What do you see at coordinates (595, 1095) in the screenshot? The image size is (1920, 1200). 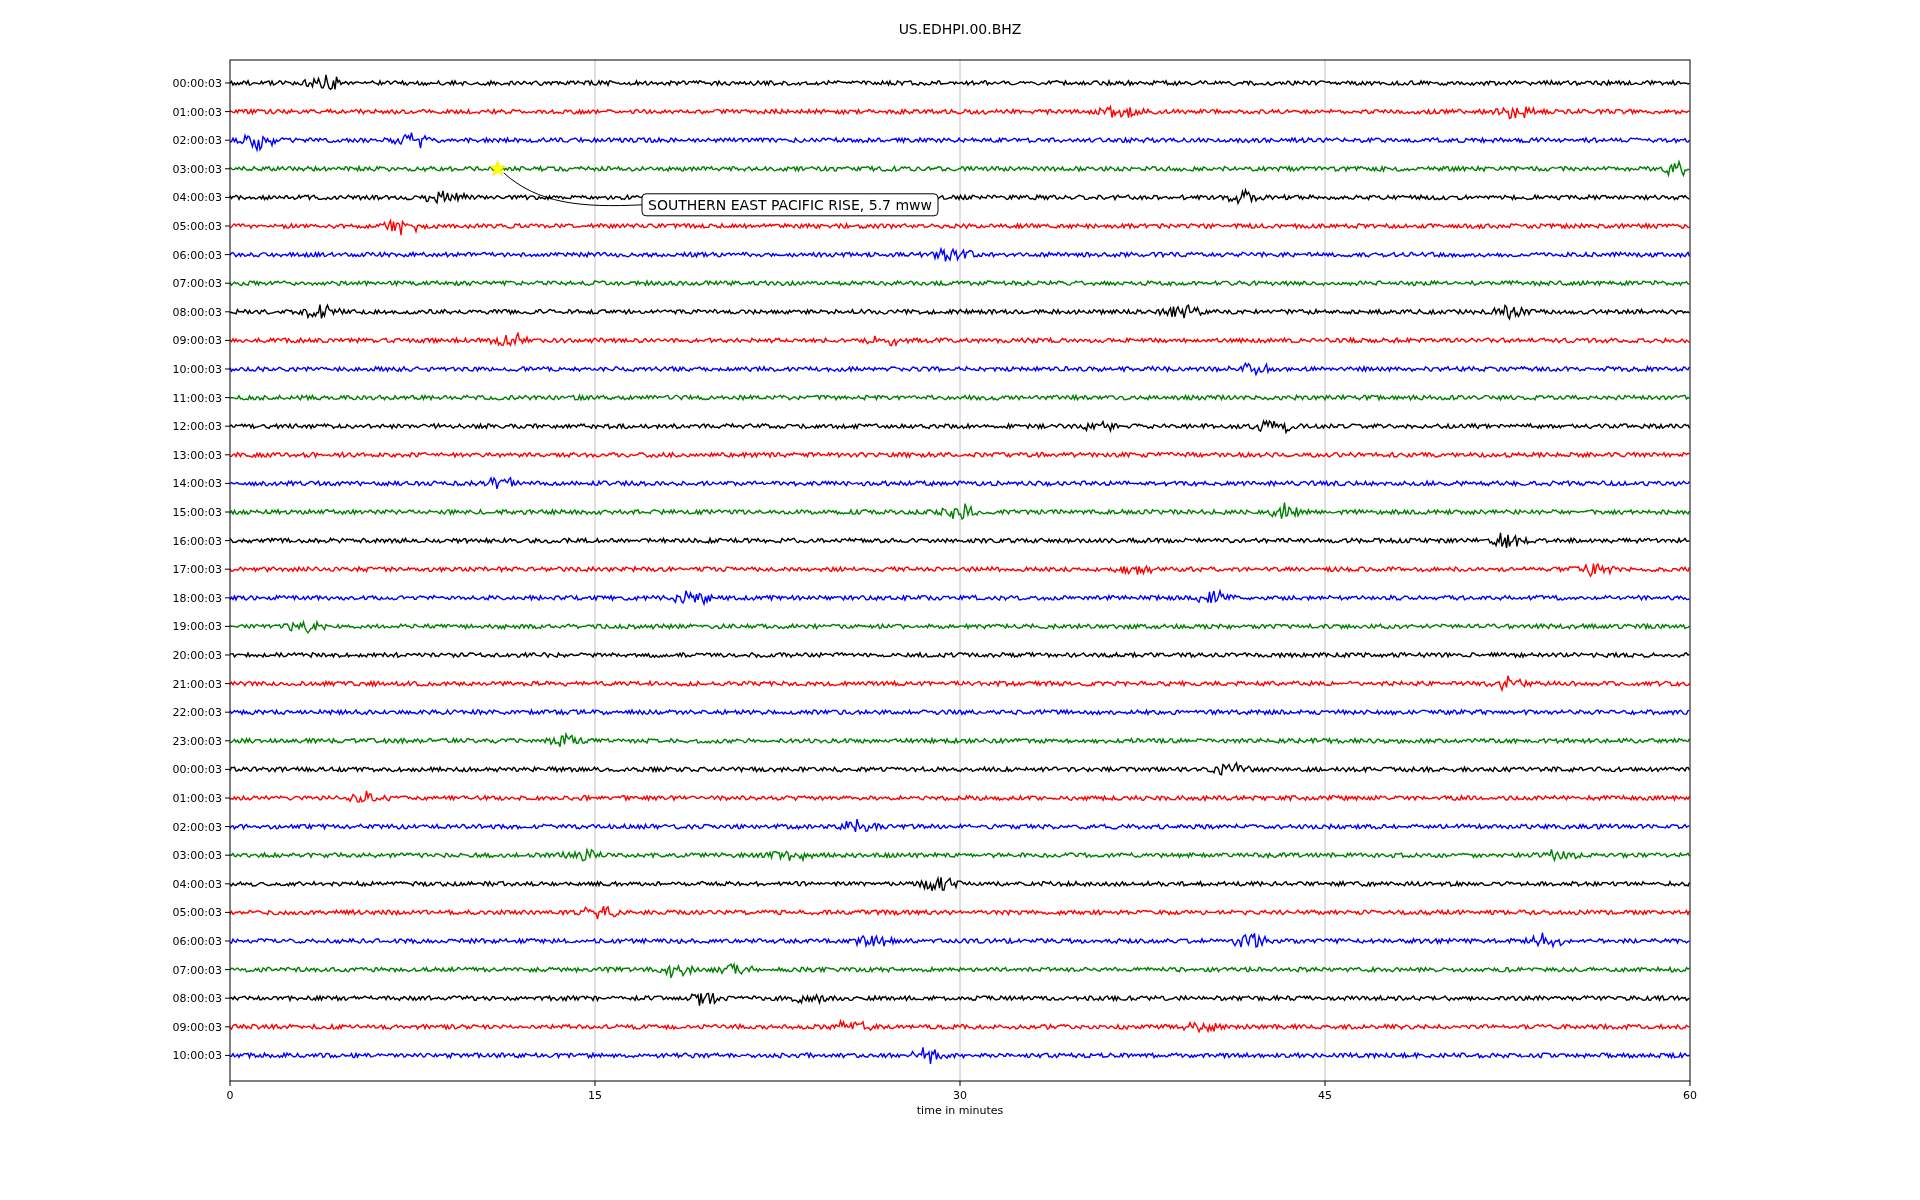 I see `axis-tick-label: 15` at bounding box center [595, 1095].